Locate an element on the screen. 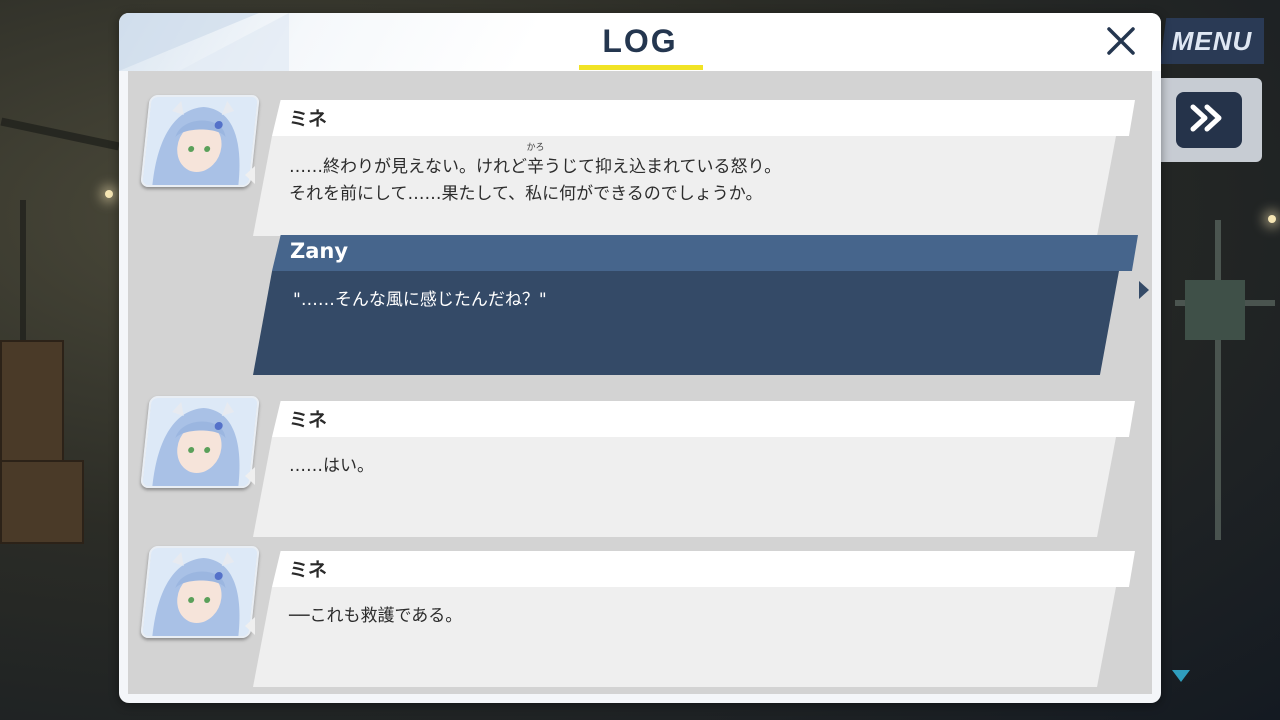 The height and width of the screenshot is (720, 1280). message-line: ……終わりが見えない。けれど辛 かろうじて抑え込まれている怒り。 is located at coordinates (535, 160).